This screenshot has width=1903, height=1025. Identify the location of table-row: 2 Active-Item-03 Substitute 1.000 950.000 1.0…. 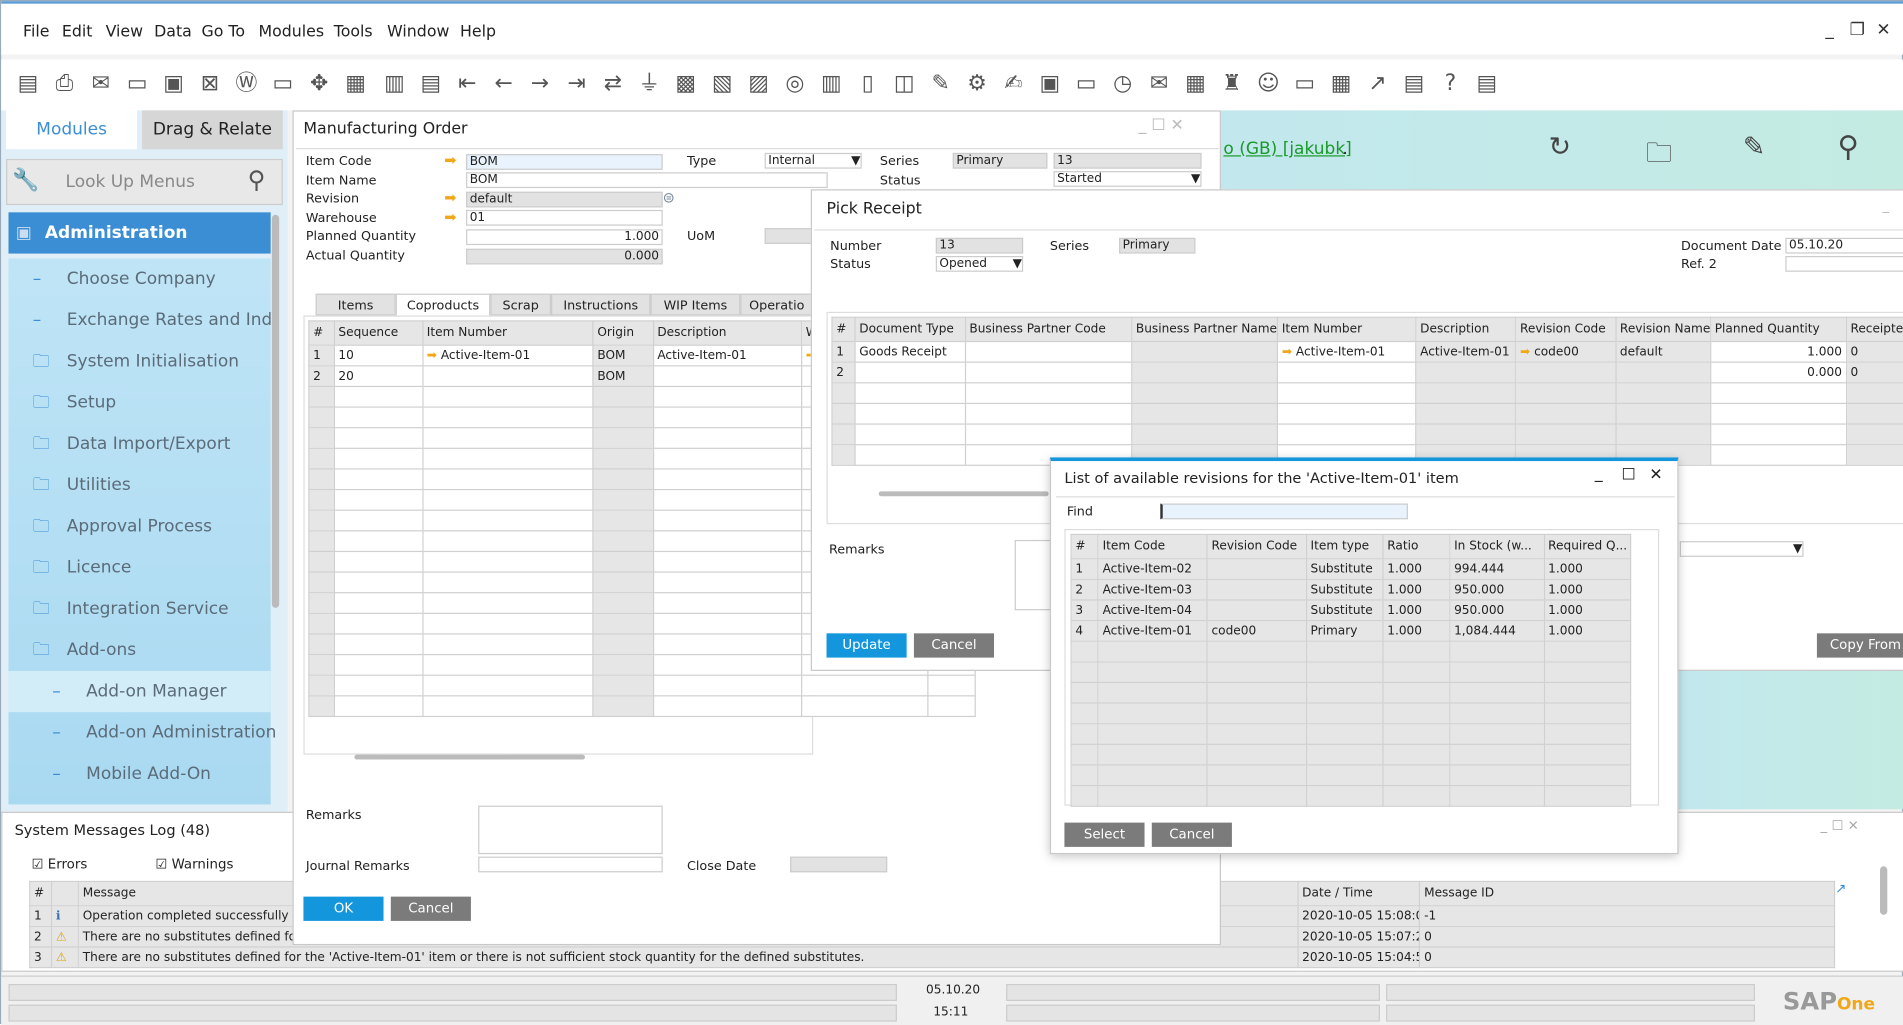
(1351, 589).